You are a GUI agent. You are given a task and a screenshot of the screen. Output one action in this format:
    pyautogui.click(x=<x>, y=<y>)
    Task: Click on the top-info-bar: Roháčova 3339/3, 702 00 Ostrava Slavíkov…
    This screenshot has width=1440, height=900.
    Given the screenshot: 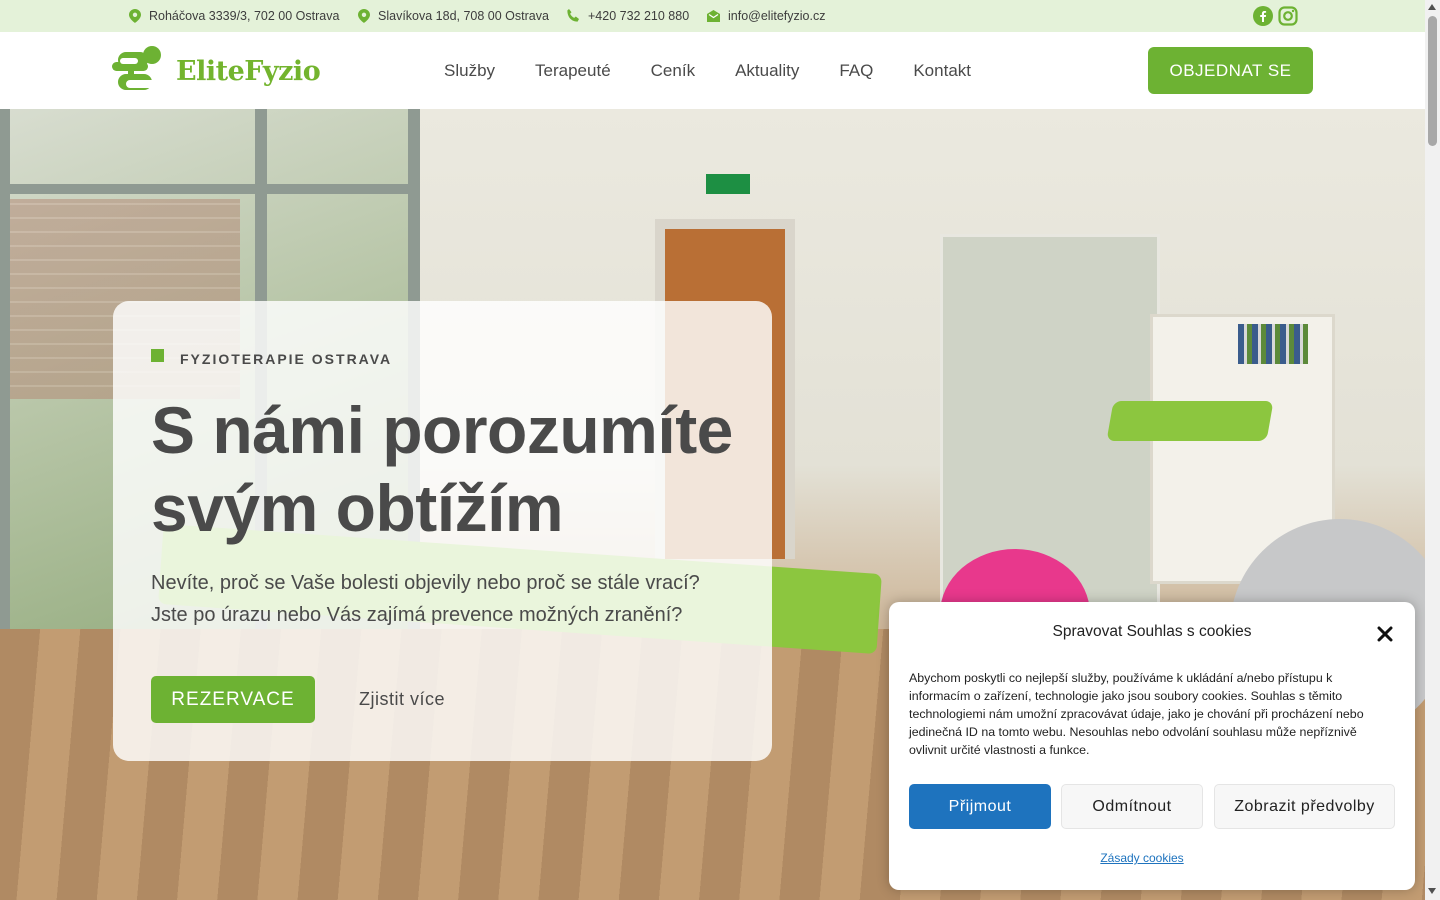 What is the action you would take?
    pyautogui.click(x=712, y=16)
    